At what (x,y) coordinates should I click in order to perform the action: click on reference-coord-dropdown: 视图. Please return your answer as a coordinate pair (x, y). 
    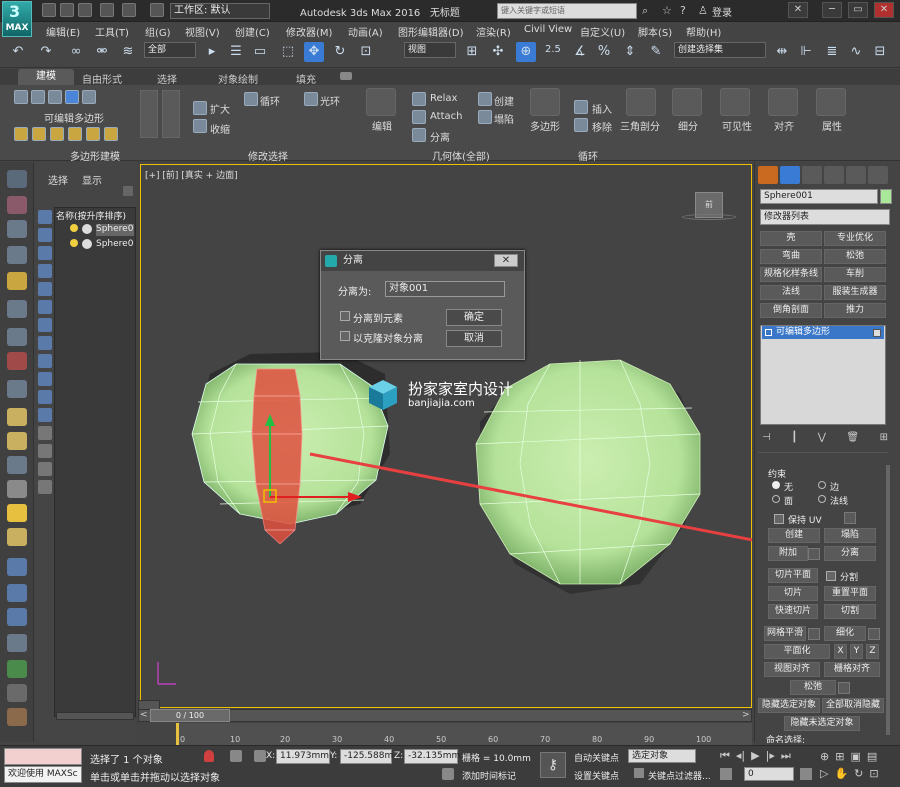
    Looking at the image, I should click on (430, 50).